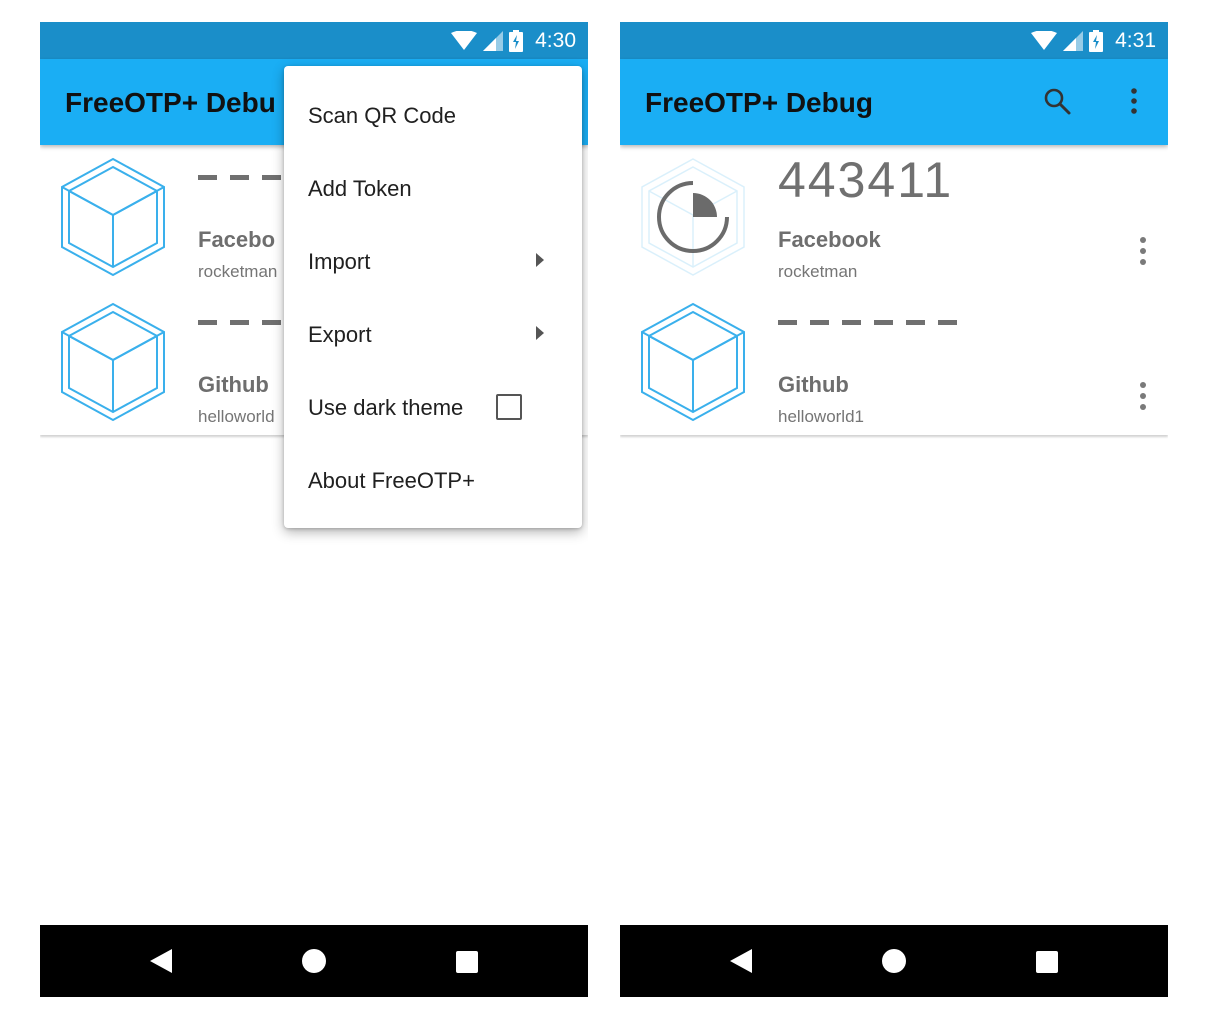  I want to click on menu-item-label: Import, so click(339, 261).